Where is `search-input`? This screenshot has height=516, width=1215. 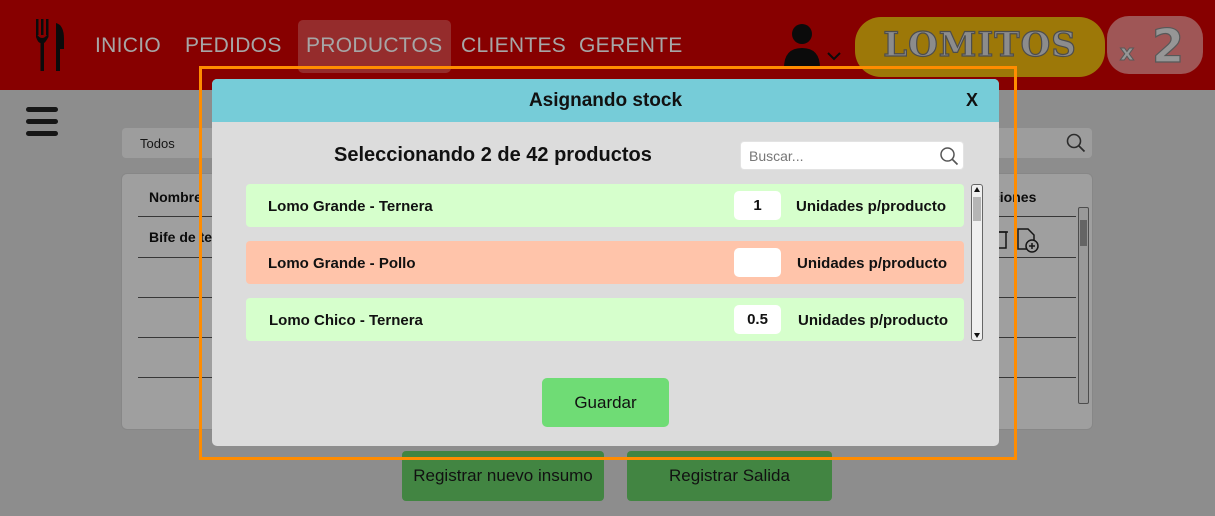 search-input is located at coordinates (842, 156).